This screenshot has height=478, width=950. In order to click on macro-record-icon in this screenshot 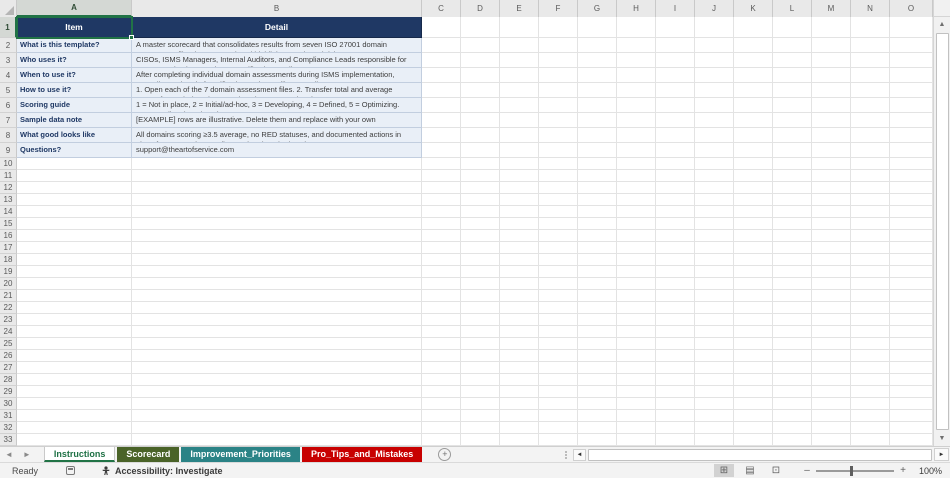, I will do `click(71, 470)`.